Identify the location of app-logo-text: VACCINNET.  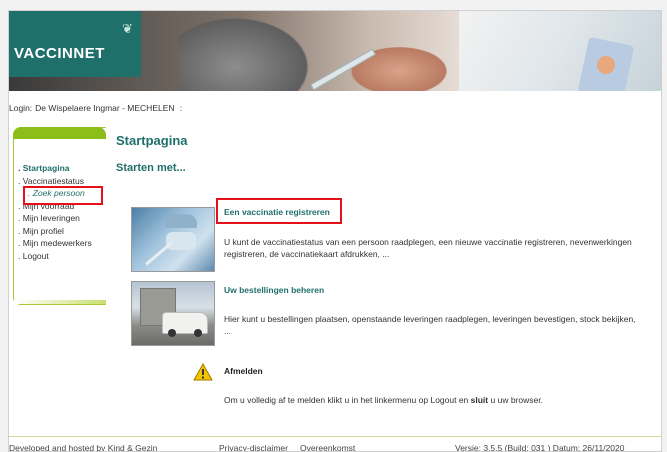
(59, 53).